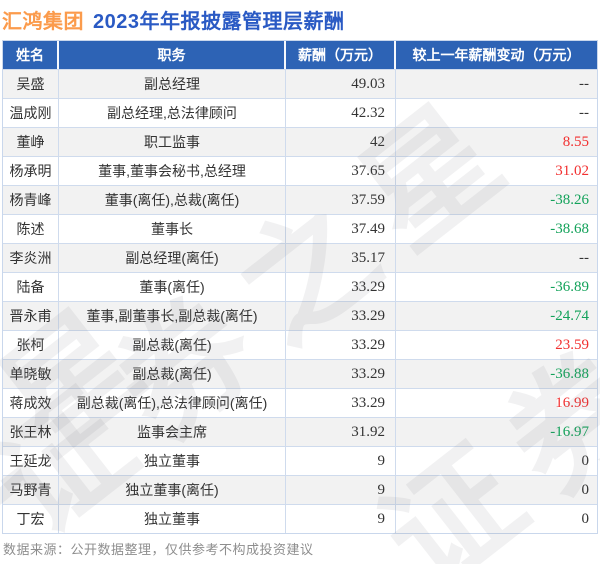  Describe the element at coordinates (31, 200) in the screenshot. I see `cell-name: 杨青峰` at that location.